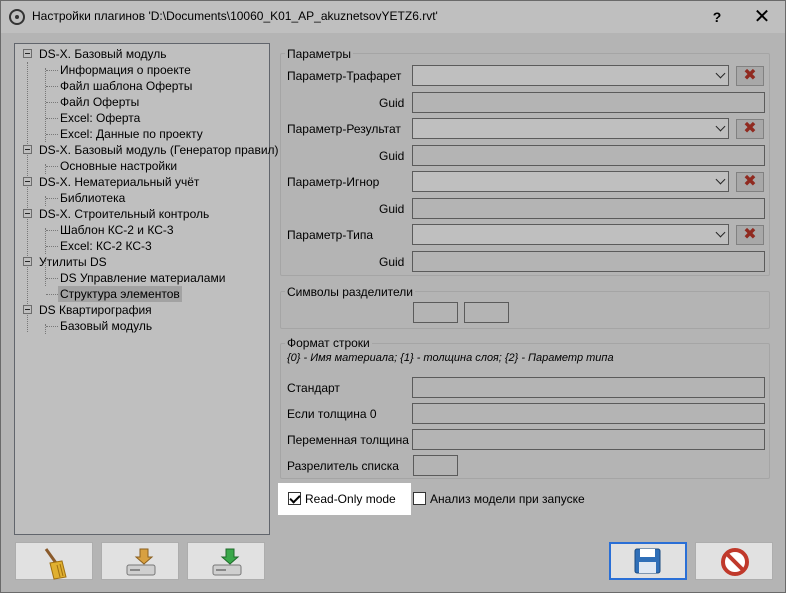 This screenshot has height=593, width=786. Describe the element at coordinates (100, 118) in the screenshot. I see `tree-node-excel-offer: Excel: Оферта` at that location.